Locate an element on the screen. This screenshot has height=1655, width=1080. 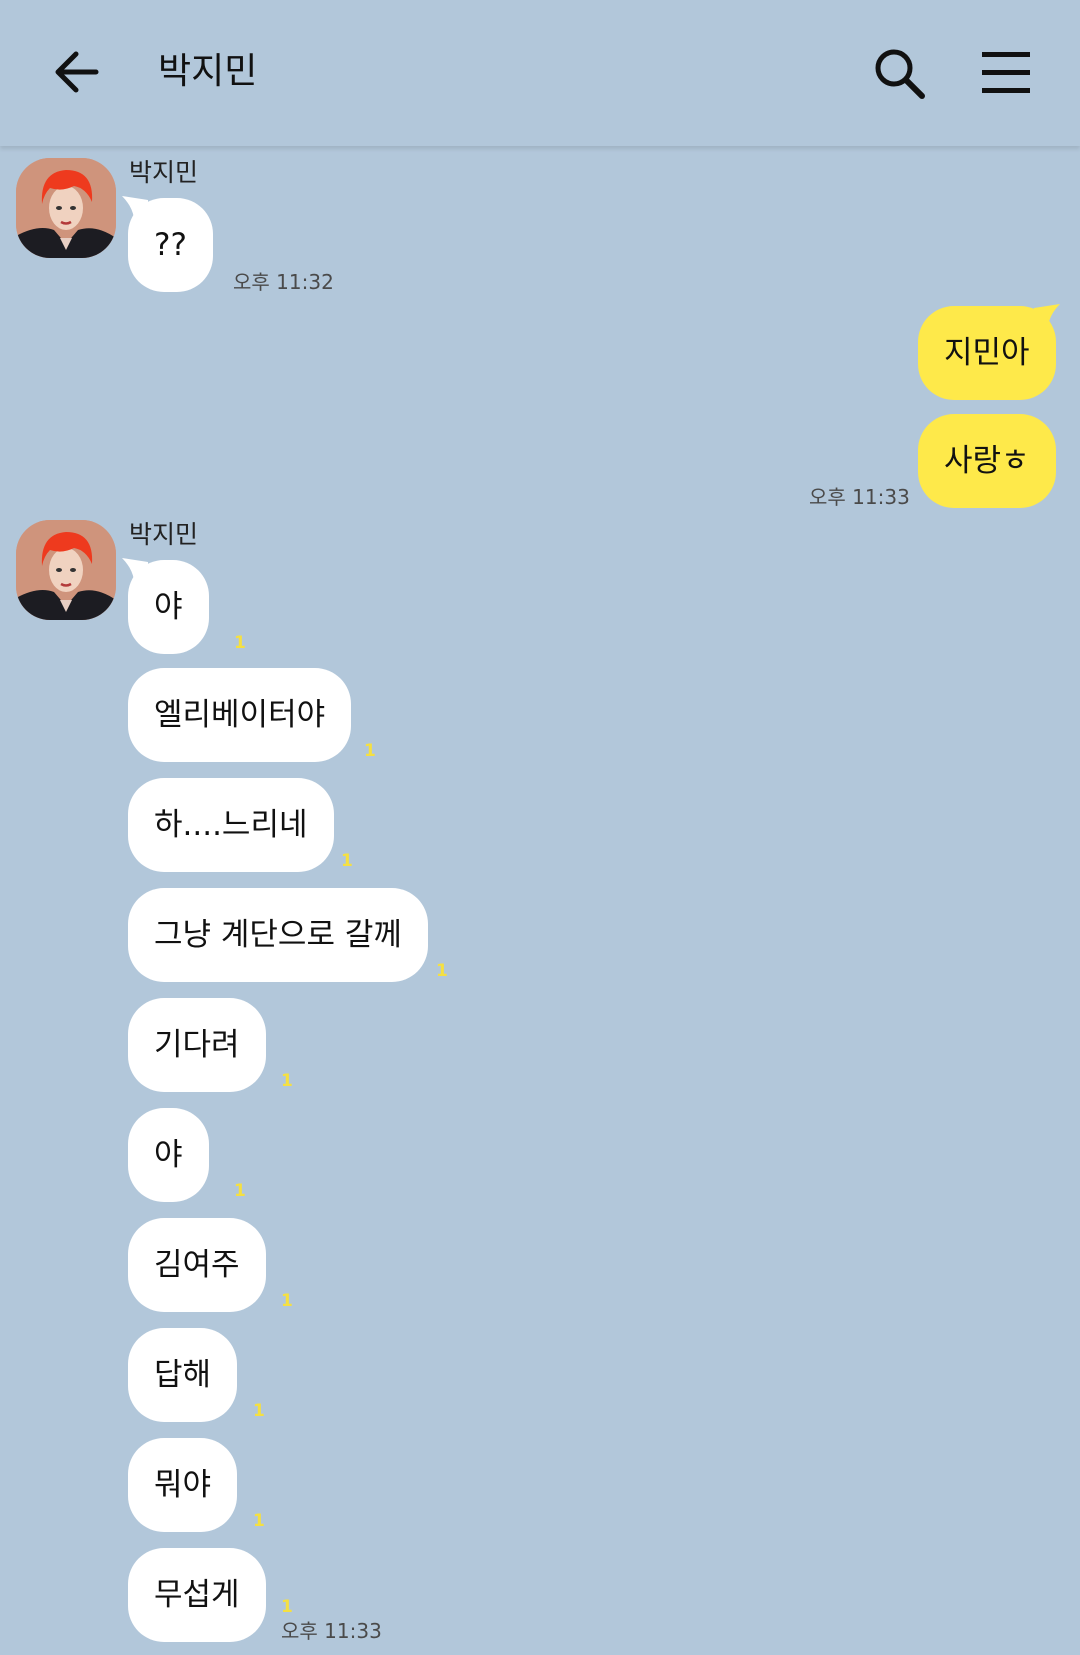
message-timestamp: 오후 11:32 is located at coordinates (283, 282).